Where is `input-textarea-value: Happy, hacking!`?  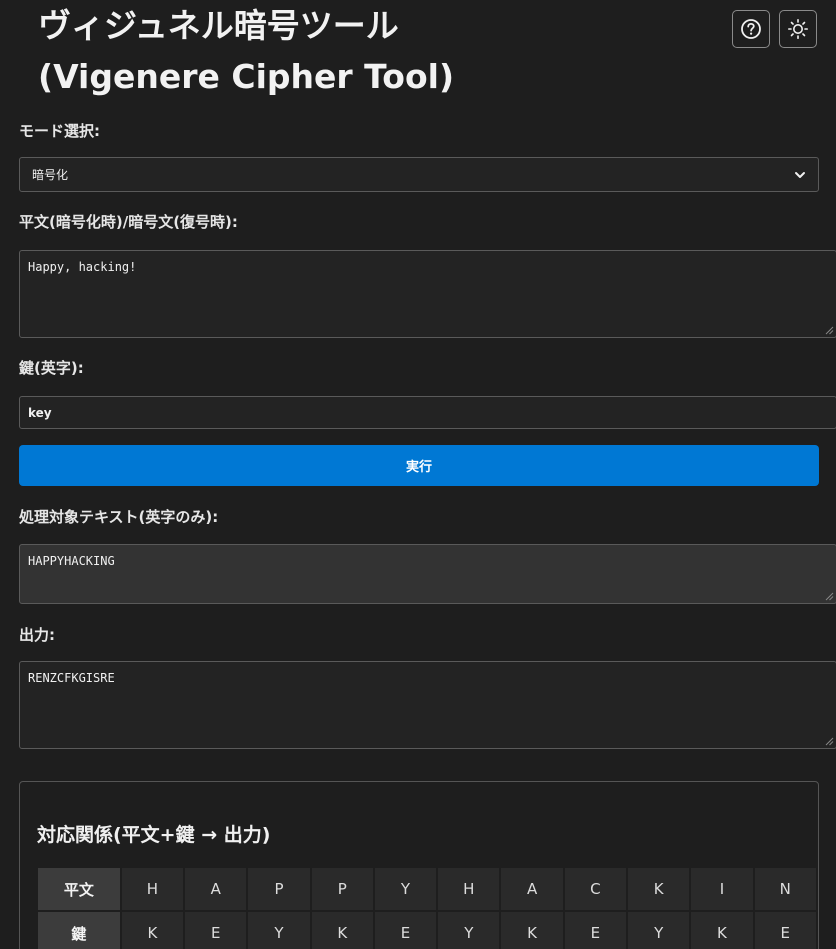
input-textarea-value: Happy, hacking! is located at coordinates (82, 267).